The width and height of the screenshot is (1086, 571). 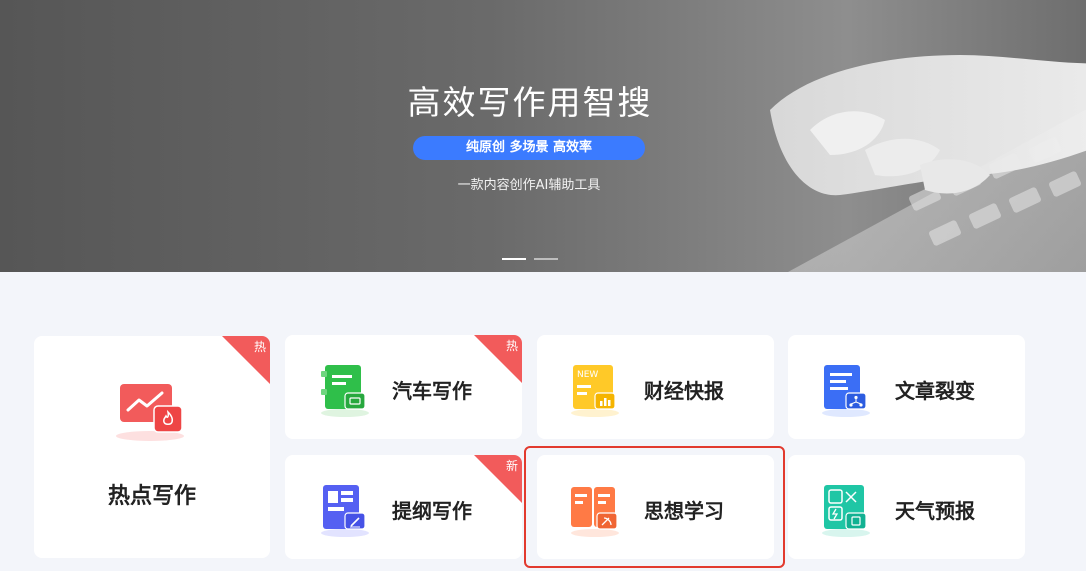 I want to click on outline-edit-icon, so click(x=345, y=511).